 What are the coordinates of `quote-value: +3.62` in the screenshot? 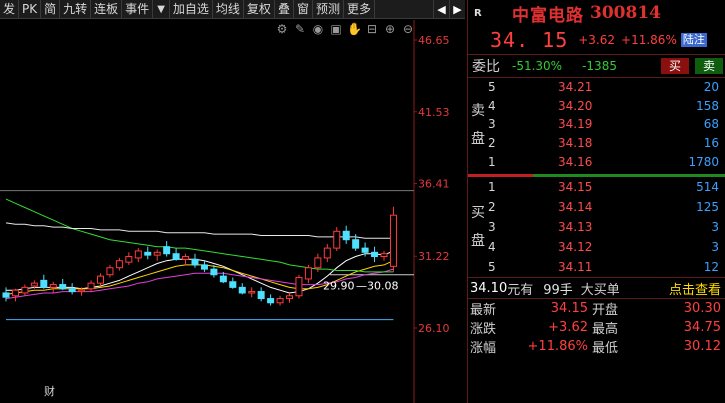 It's located at (568, 327).